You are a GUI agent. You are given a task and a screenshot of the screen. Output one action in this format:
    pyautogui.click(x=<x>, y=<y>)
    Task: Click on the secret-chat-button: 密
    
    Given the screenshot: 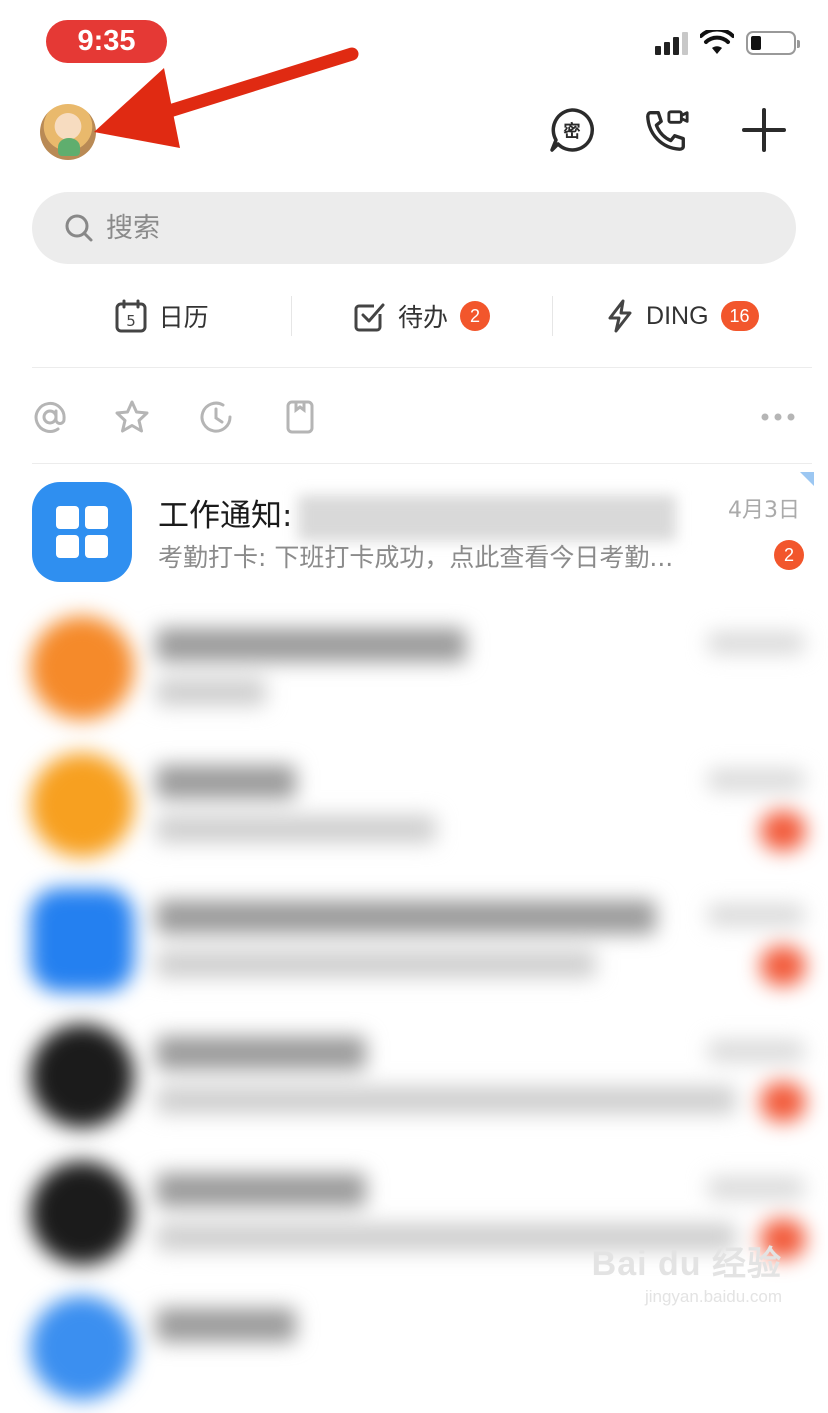 What is the action you would take?
    pyautogui.click(x=572, y=130)
    